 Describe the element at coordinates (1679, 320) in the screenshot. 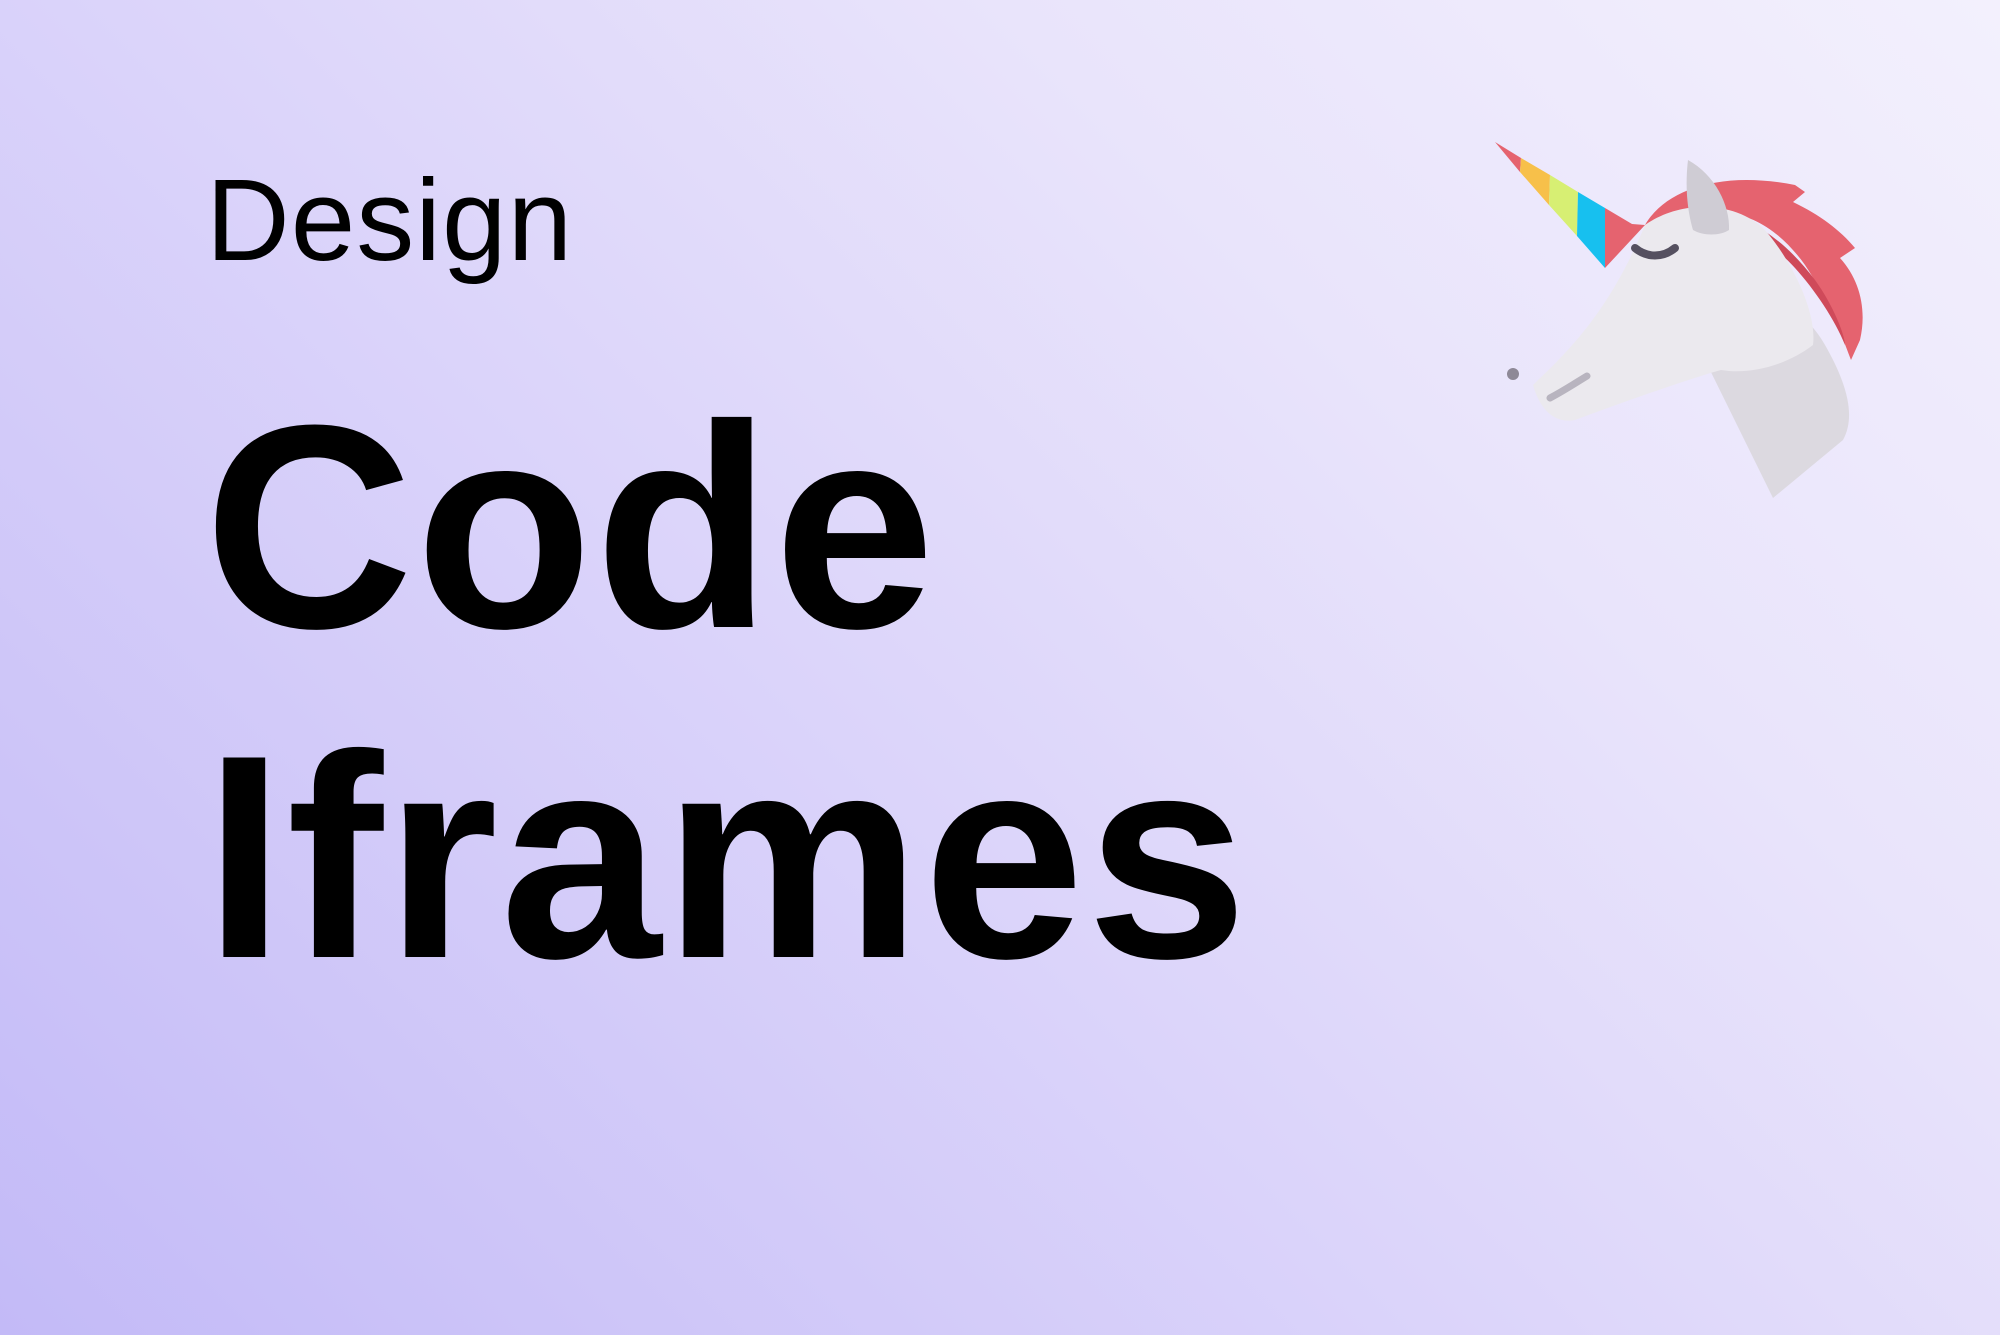

I see `unicorn-icon` at that location.